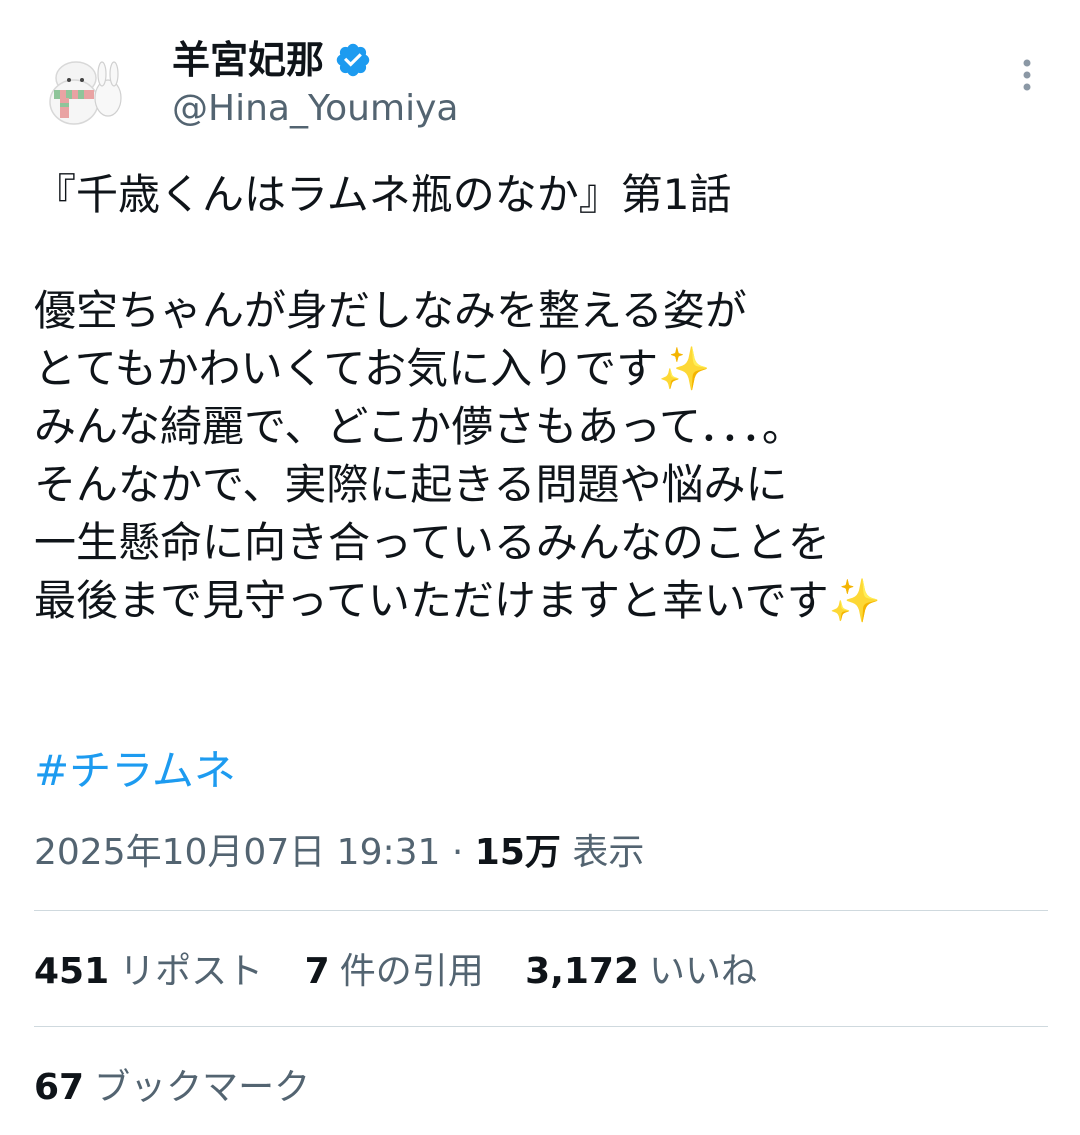  Describe the element at coordinates (315, 109) in the screenshot. I see `author-handle: @Hina_Youmiya` at that location.